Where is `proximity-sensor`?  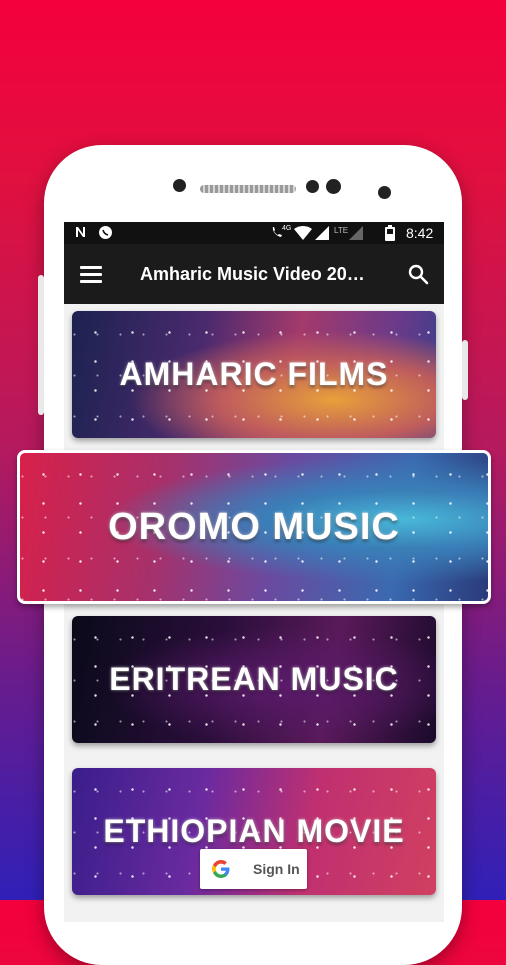
proximity-sensor is located at coordinates (312, 186).